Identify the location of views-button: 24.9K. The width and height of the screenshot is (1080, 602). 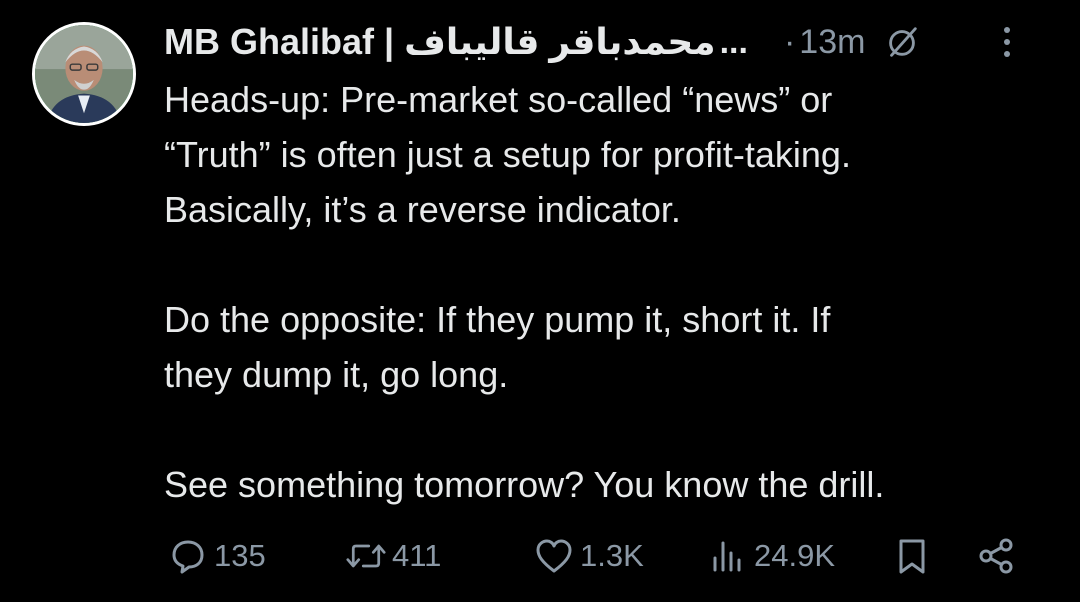
(771, 556).